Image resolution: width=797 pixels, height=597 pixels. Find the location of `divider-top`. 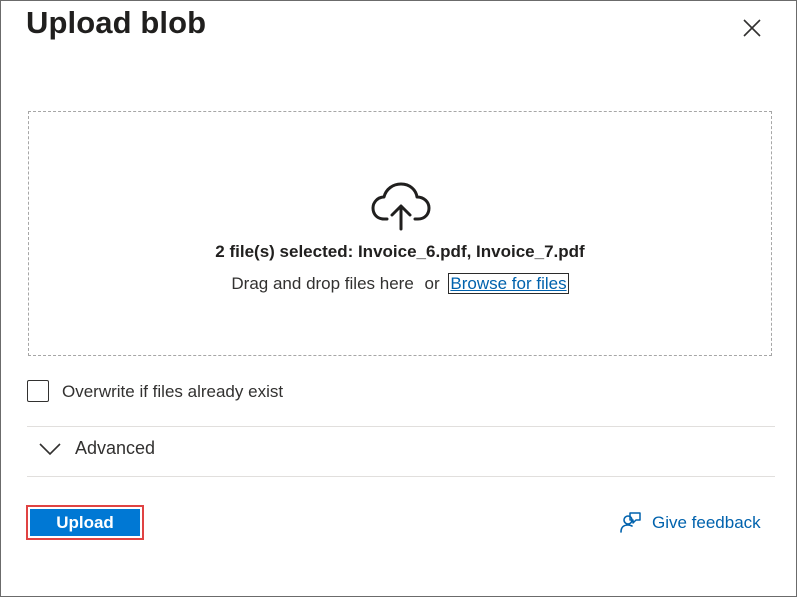

divider-top is located at coordinates (401, 426).